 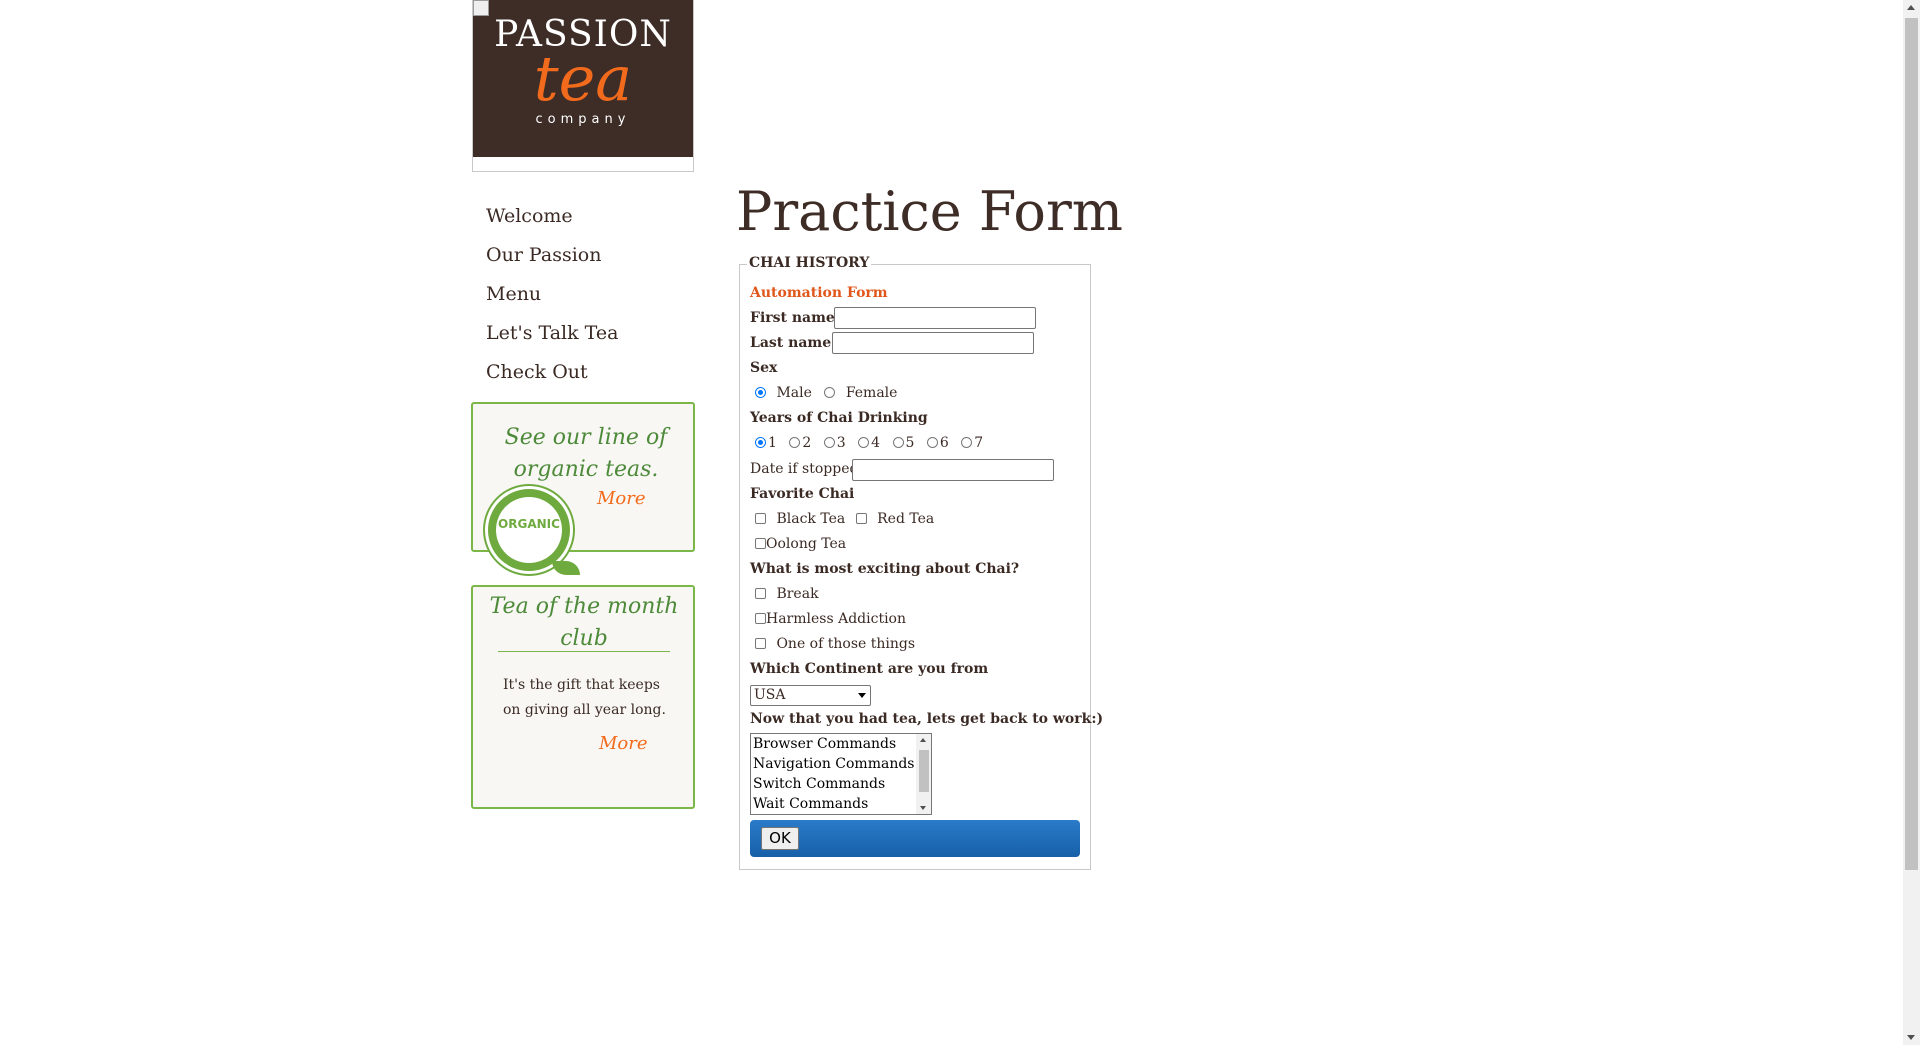 What do you see at coordinates (552, 258) in the screenshot?
I see `nav-item-our-passion: Our Passion` at bounding box center [552, 258].